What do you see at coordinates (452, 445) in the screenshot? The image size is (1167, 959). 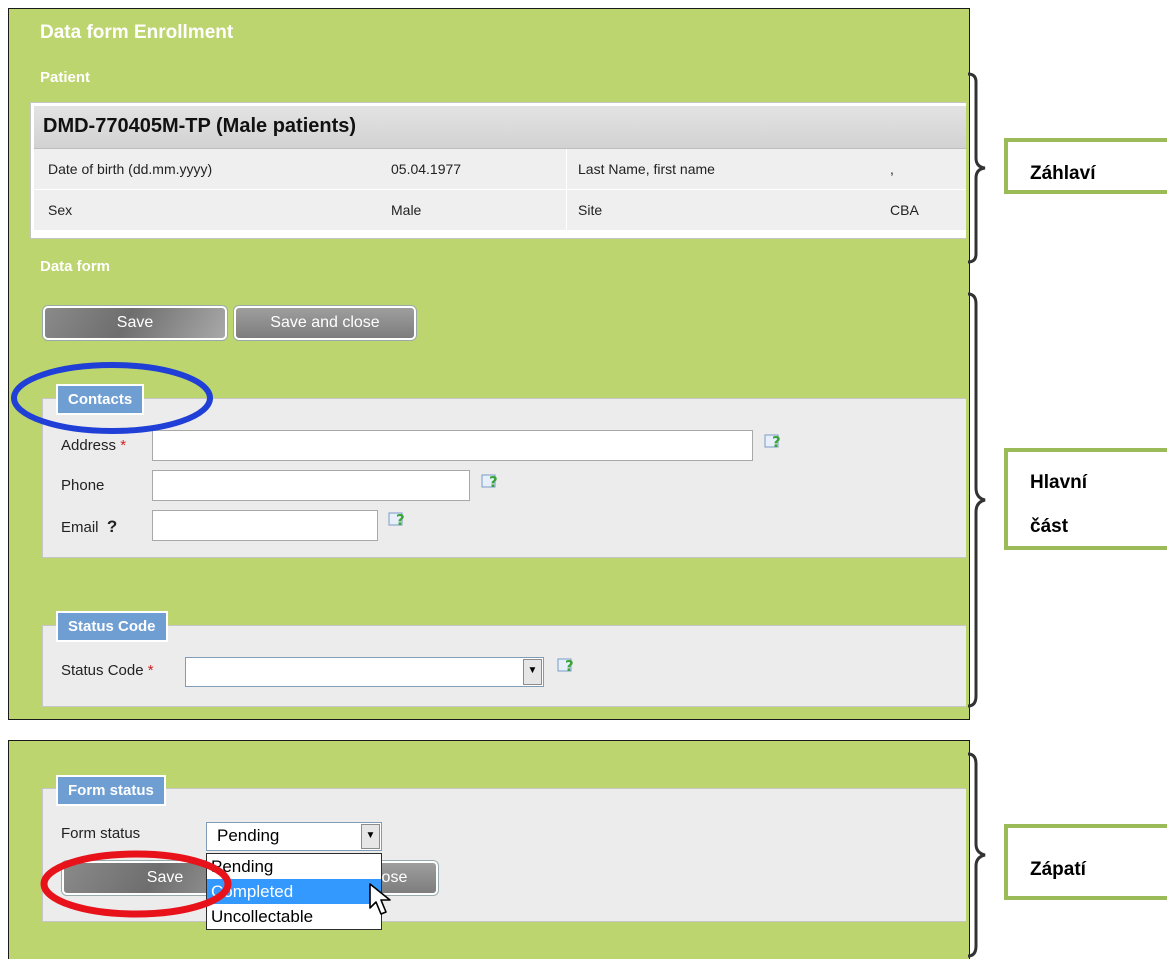 I see `address-input` at bounding box center [452, 445].